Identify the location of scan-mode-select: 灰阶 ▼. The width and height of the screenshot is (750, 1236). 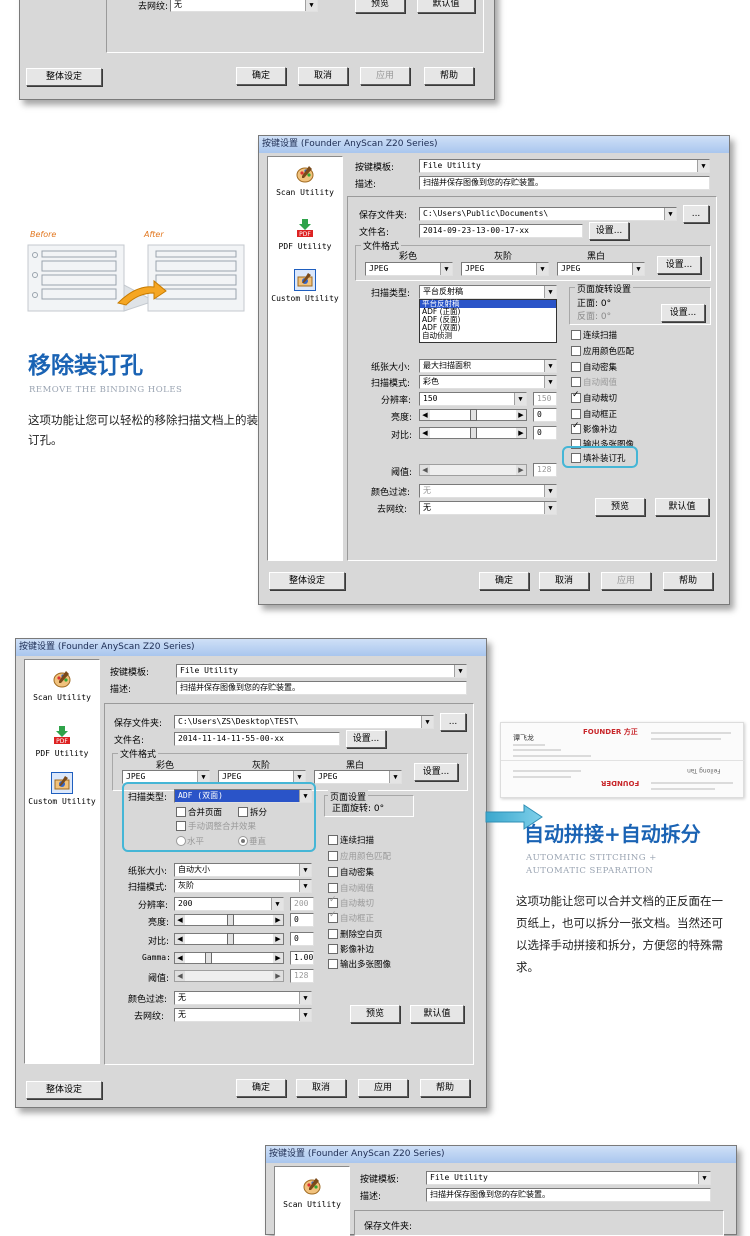
(243, 886).